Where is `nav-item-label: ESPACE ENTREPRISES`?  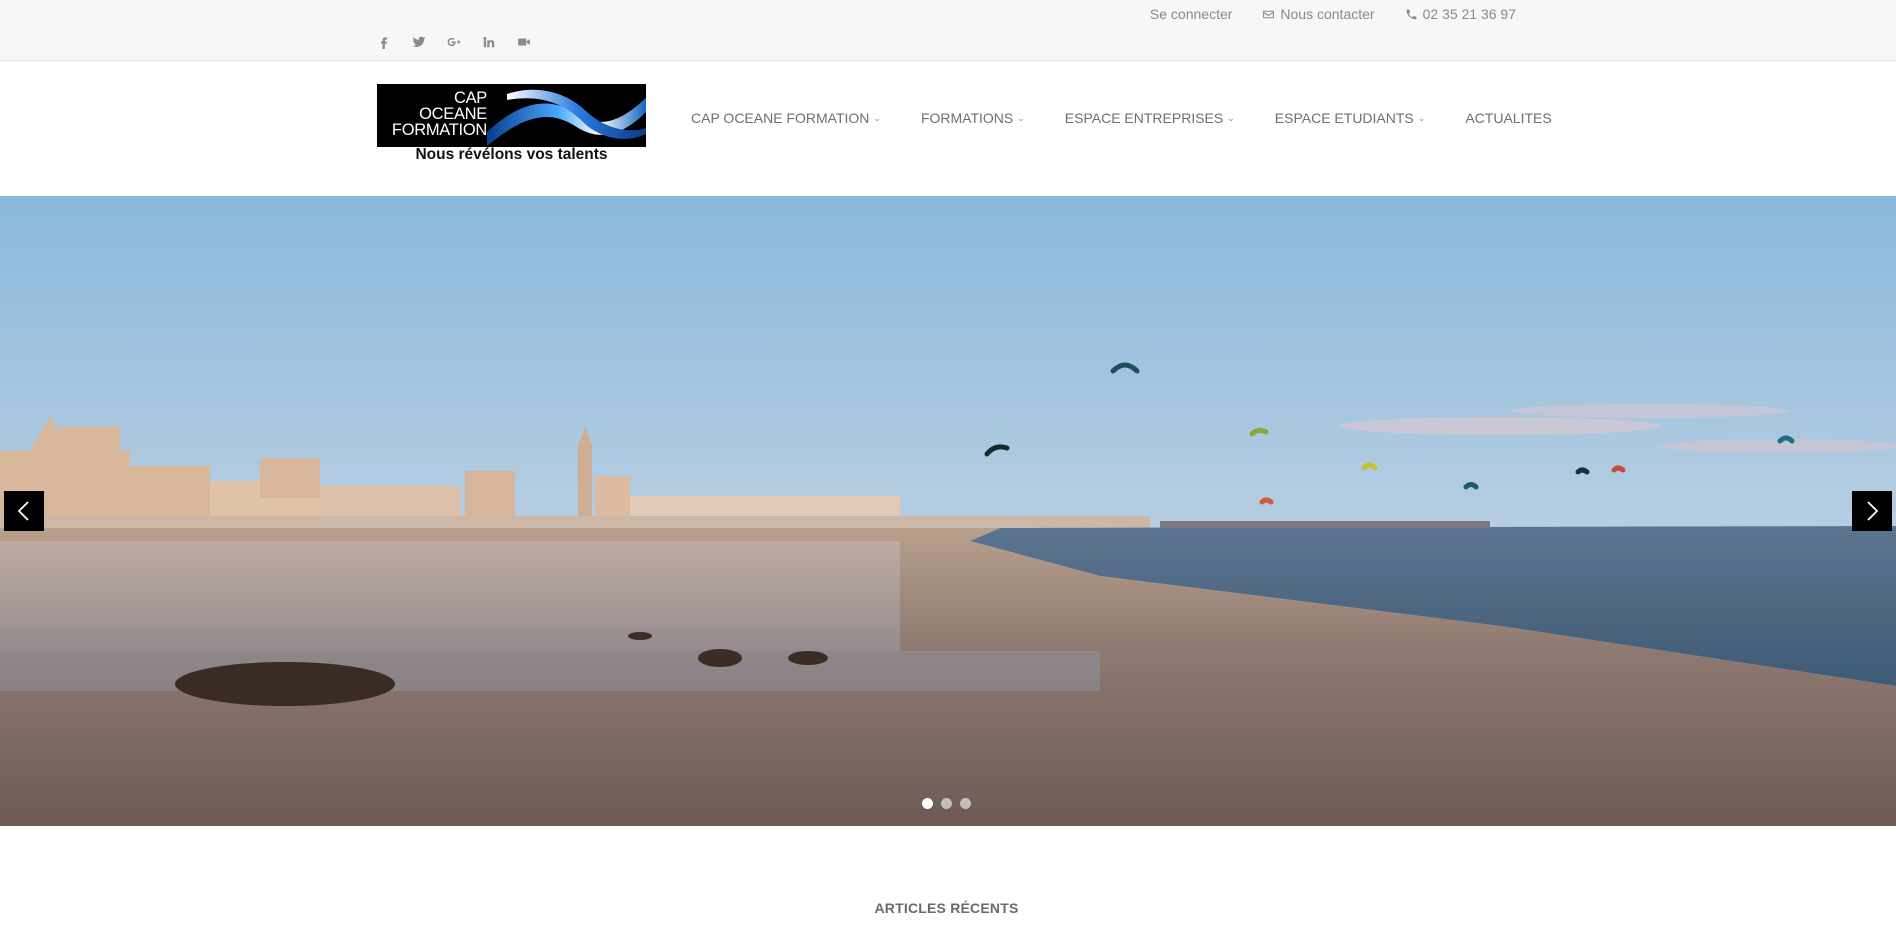
nav-item-label: ESPACE ENTREPRISES is located at coordinates (1144, 118).